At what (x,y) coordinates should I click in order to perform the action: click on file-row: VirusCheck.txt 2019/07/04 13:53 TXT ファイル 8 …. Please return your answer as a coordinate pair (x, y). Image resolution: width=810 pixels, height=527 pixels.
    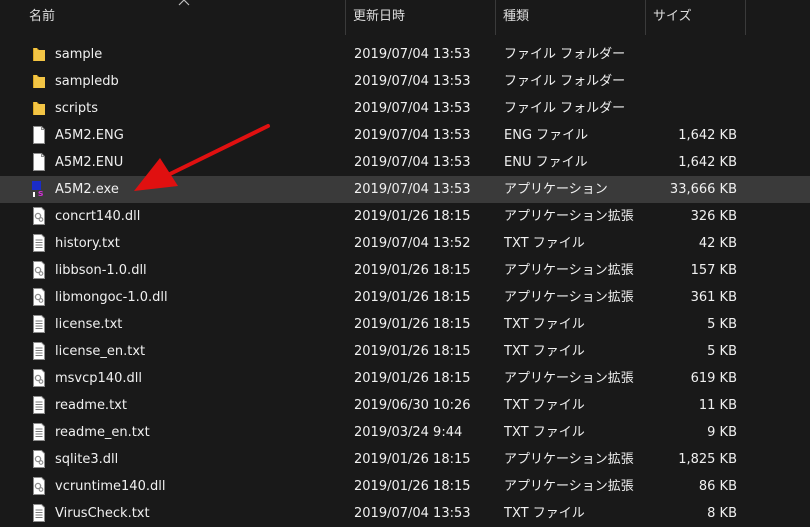
    Looking at the image, I should click on (405, 513).